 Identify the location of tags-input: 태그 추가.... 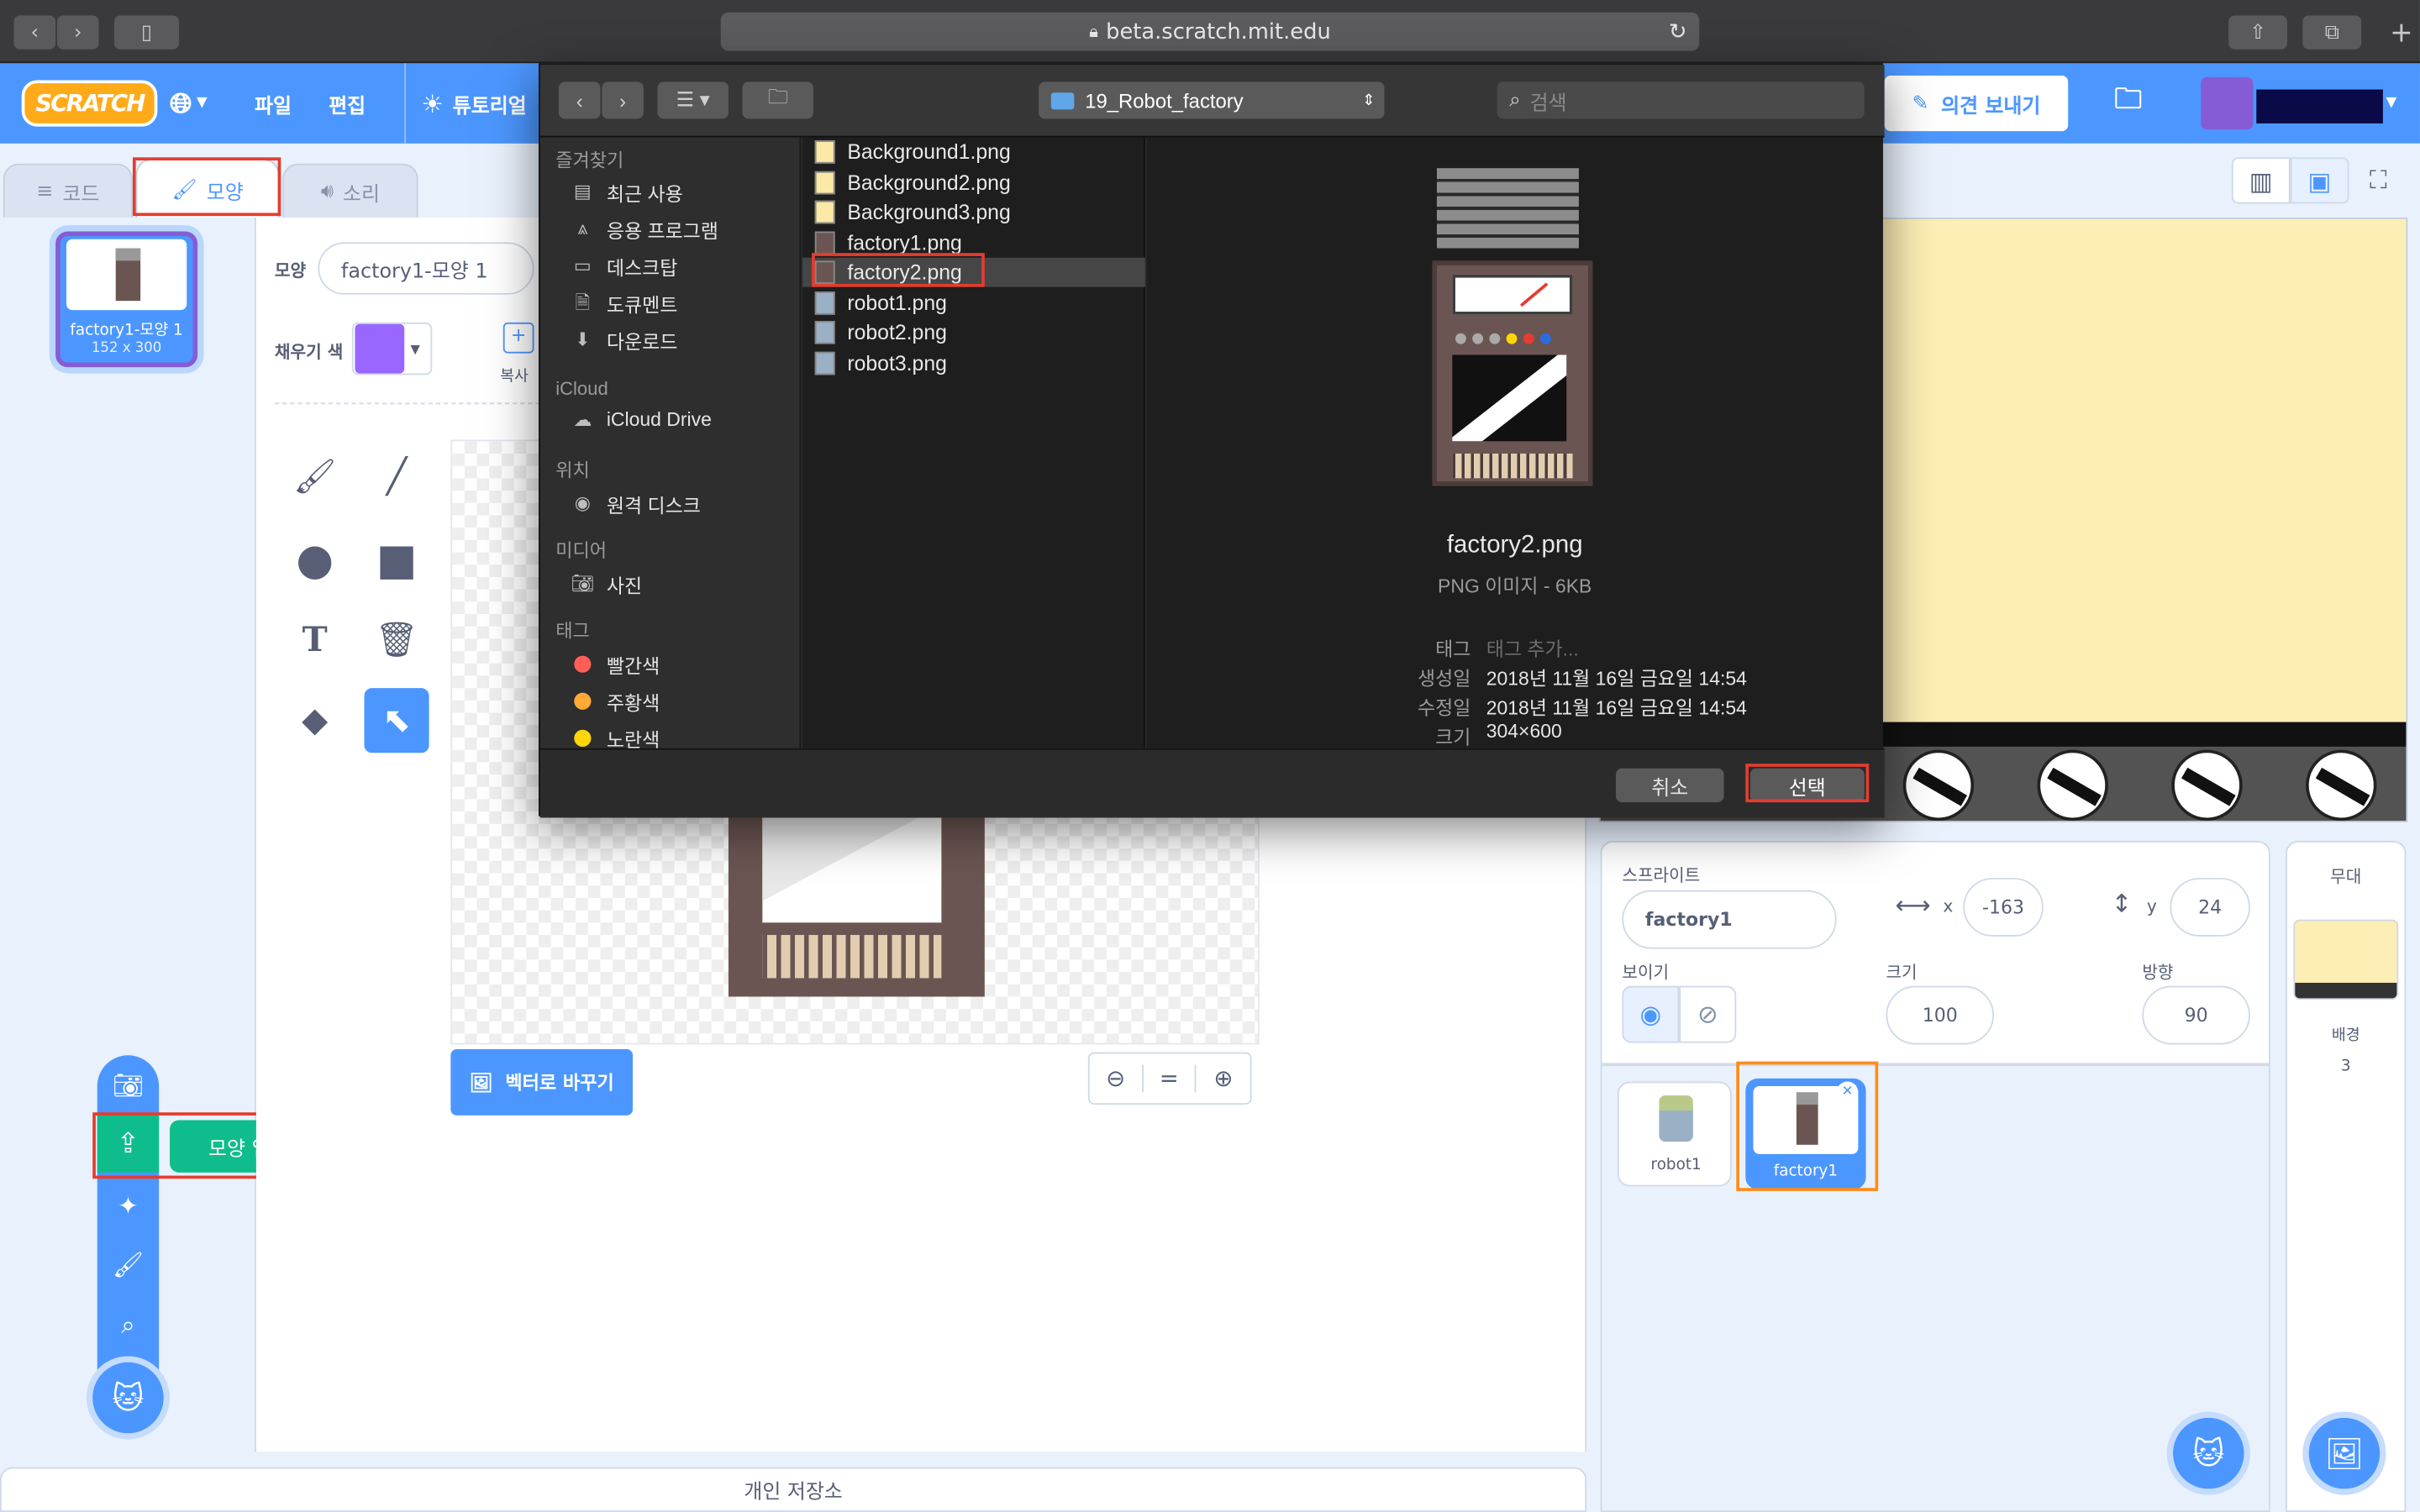
(1532, 647).